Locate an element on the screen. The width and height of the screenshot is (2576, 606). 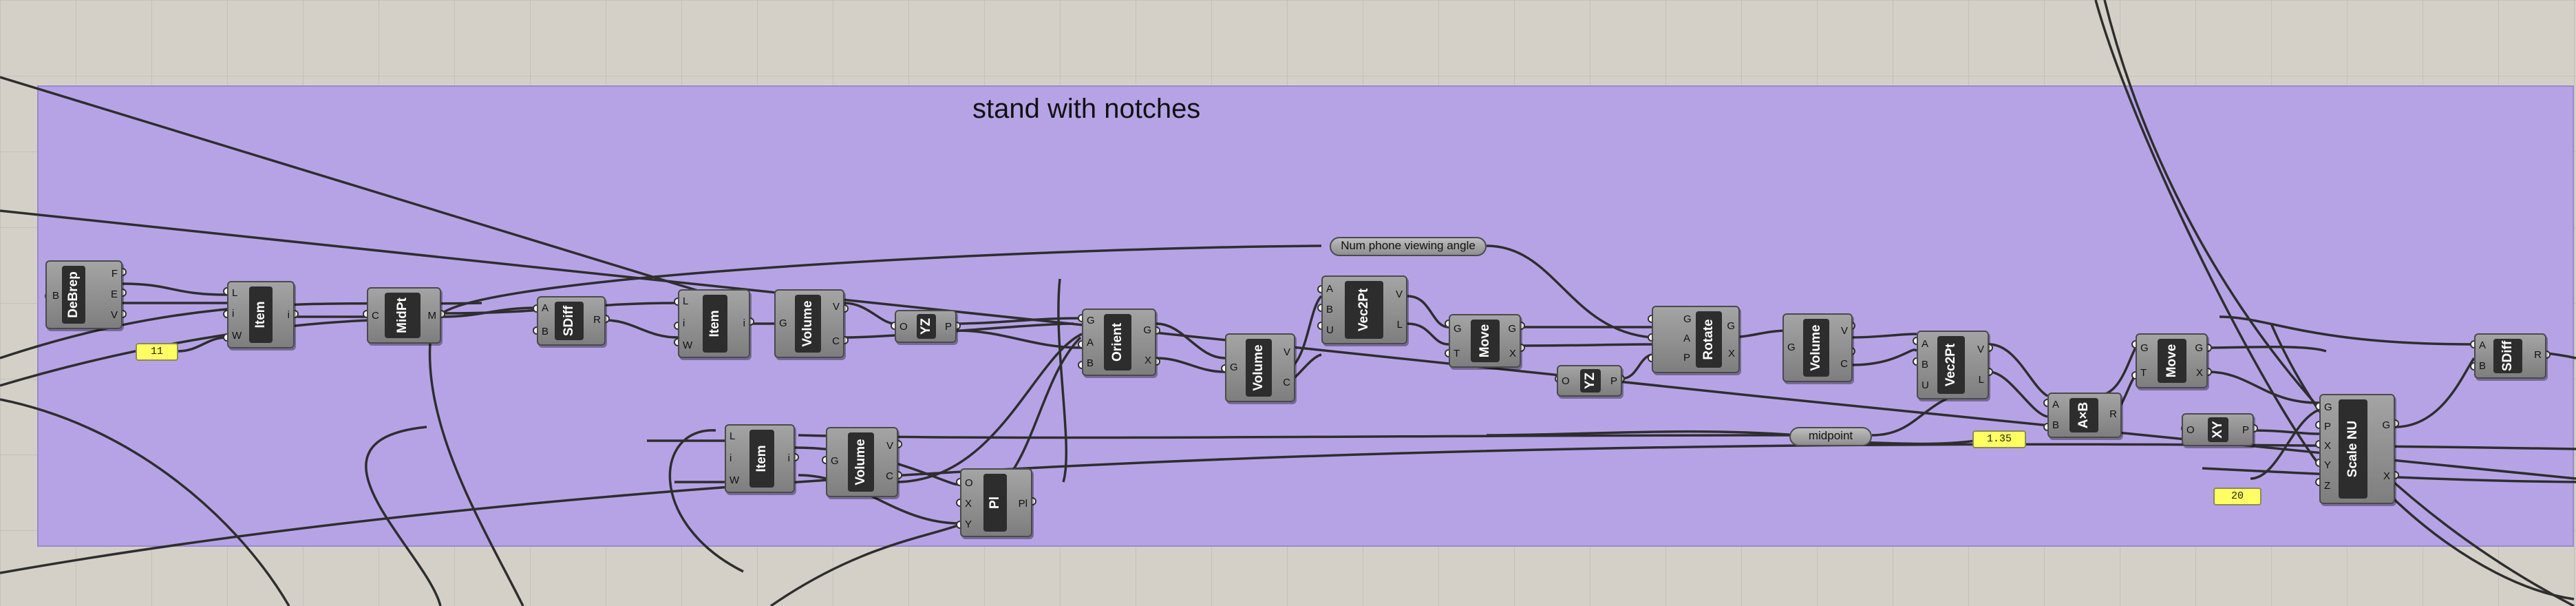
volume2-output-v: V is located at coordinates (889, 446).